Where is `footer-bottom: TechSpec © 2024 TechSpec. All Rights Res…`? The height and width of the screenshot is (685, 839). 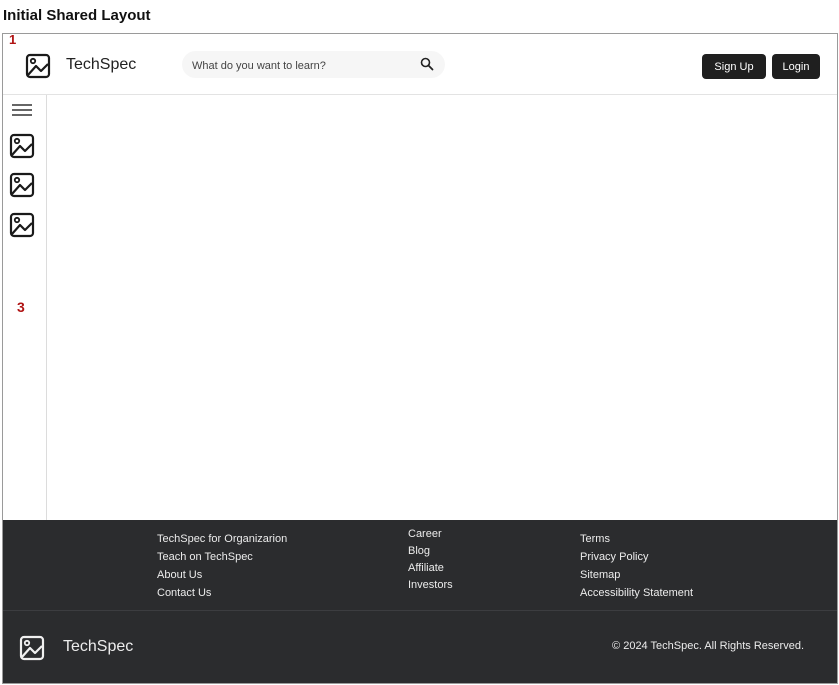
footer-bottom: TechSpec © 2024 TechSpec. All Rights Res… is located at coordinates (420, 647).